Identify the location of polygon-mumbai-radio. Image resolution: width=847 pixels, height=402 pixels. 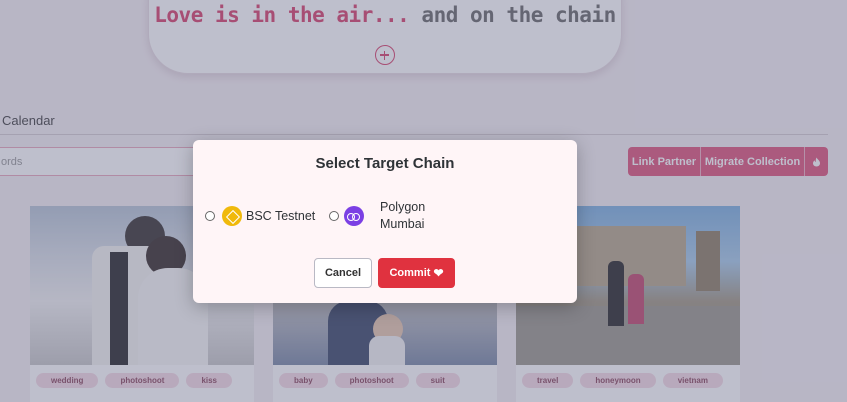
(334, 216).